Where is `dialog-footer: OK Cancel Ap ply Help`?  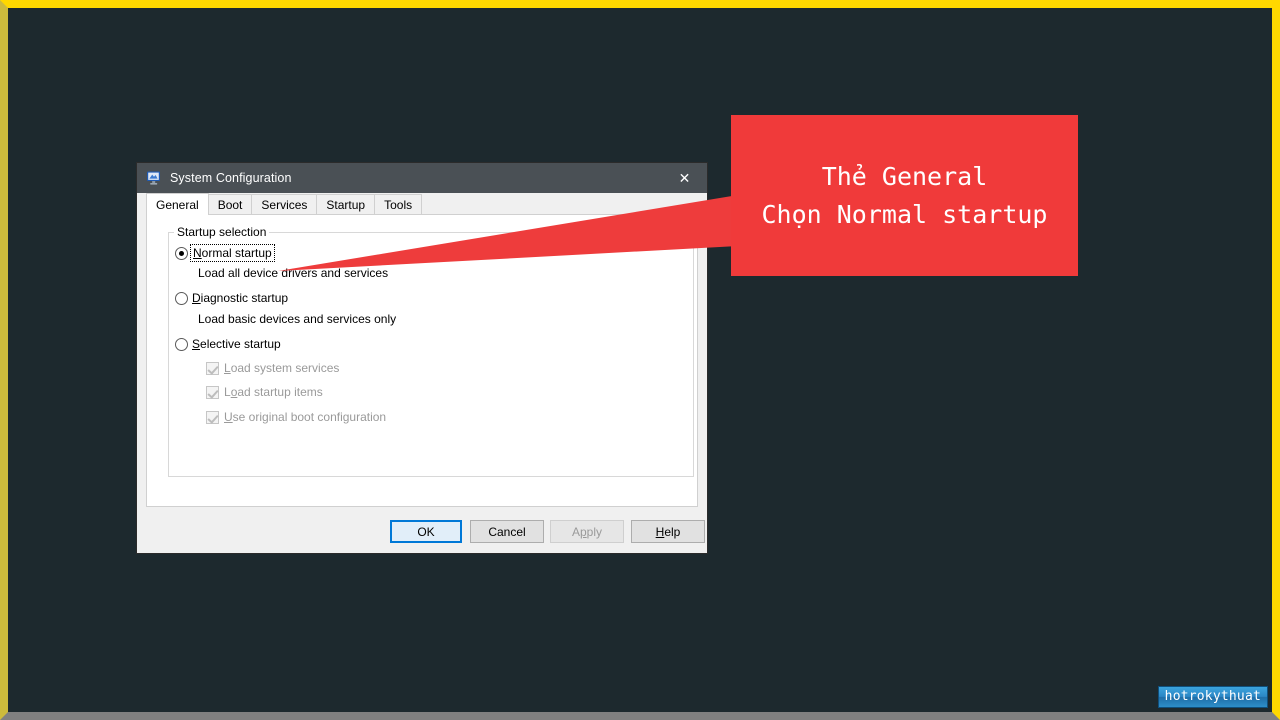 dialog-footer: OK Cancel Ap ply Help is located at coordinates (422, 531).